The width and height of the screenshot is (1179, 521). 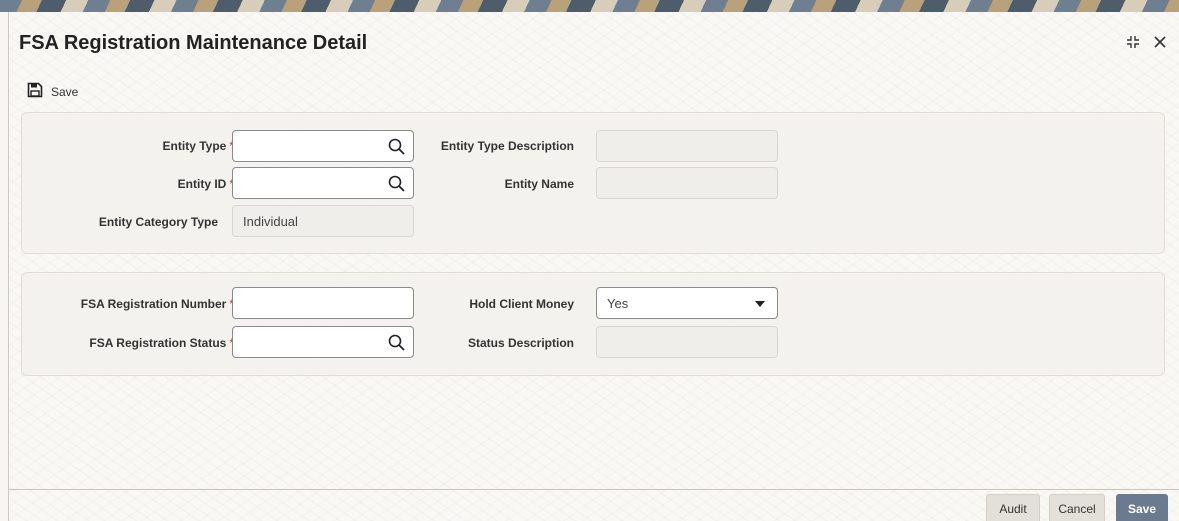 I want to click on hold-client-money-select: Yes, so click(x=687, y=303).